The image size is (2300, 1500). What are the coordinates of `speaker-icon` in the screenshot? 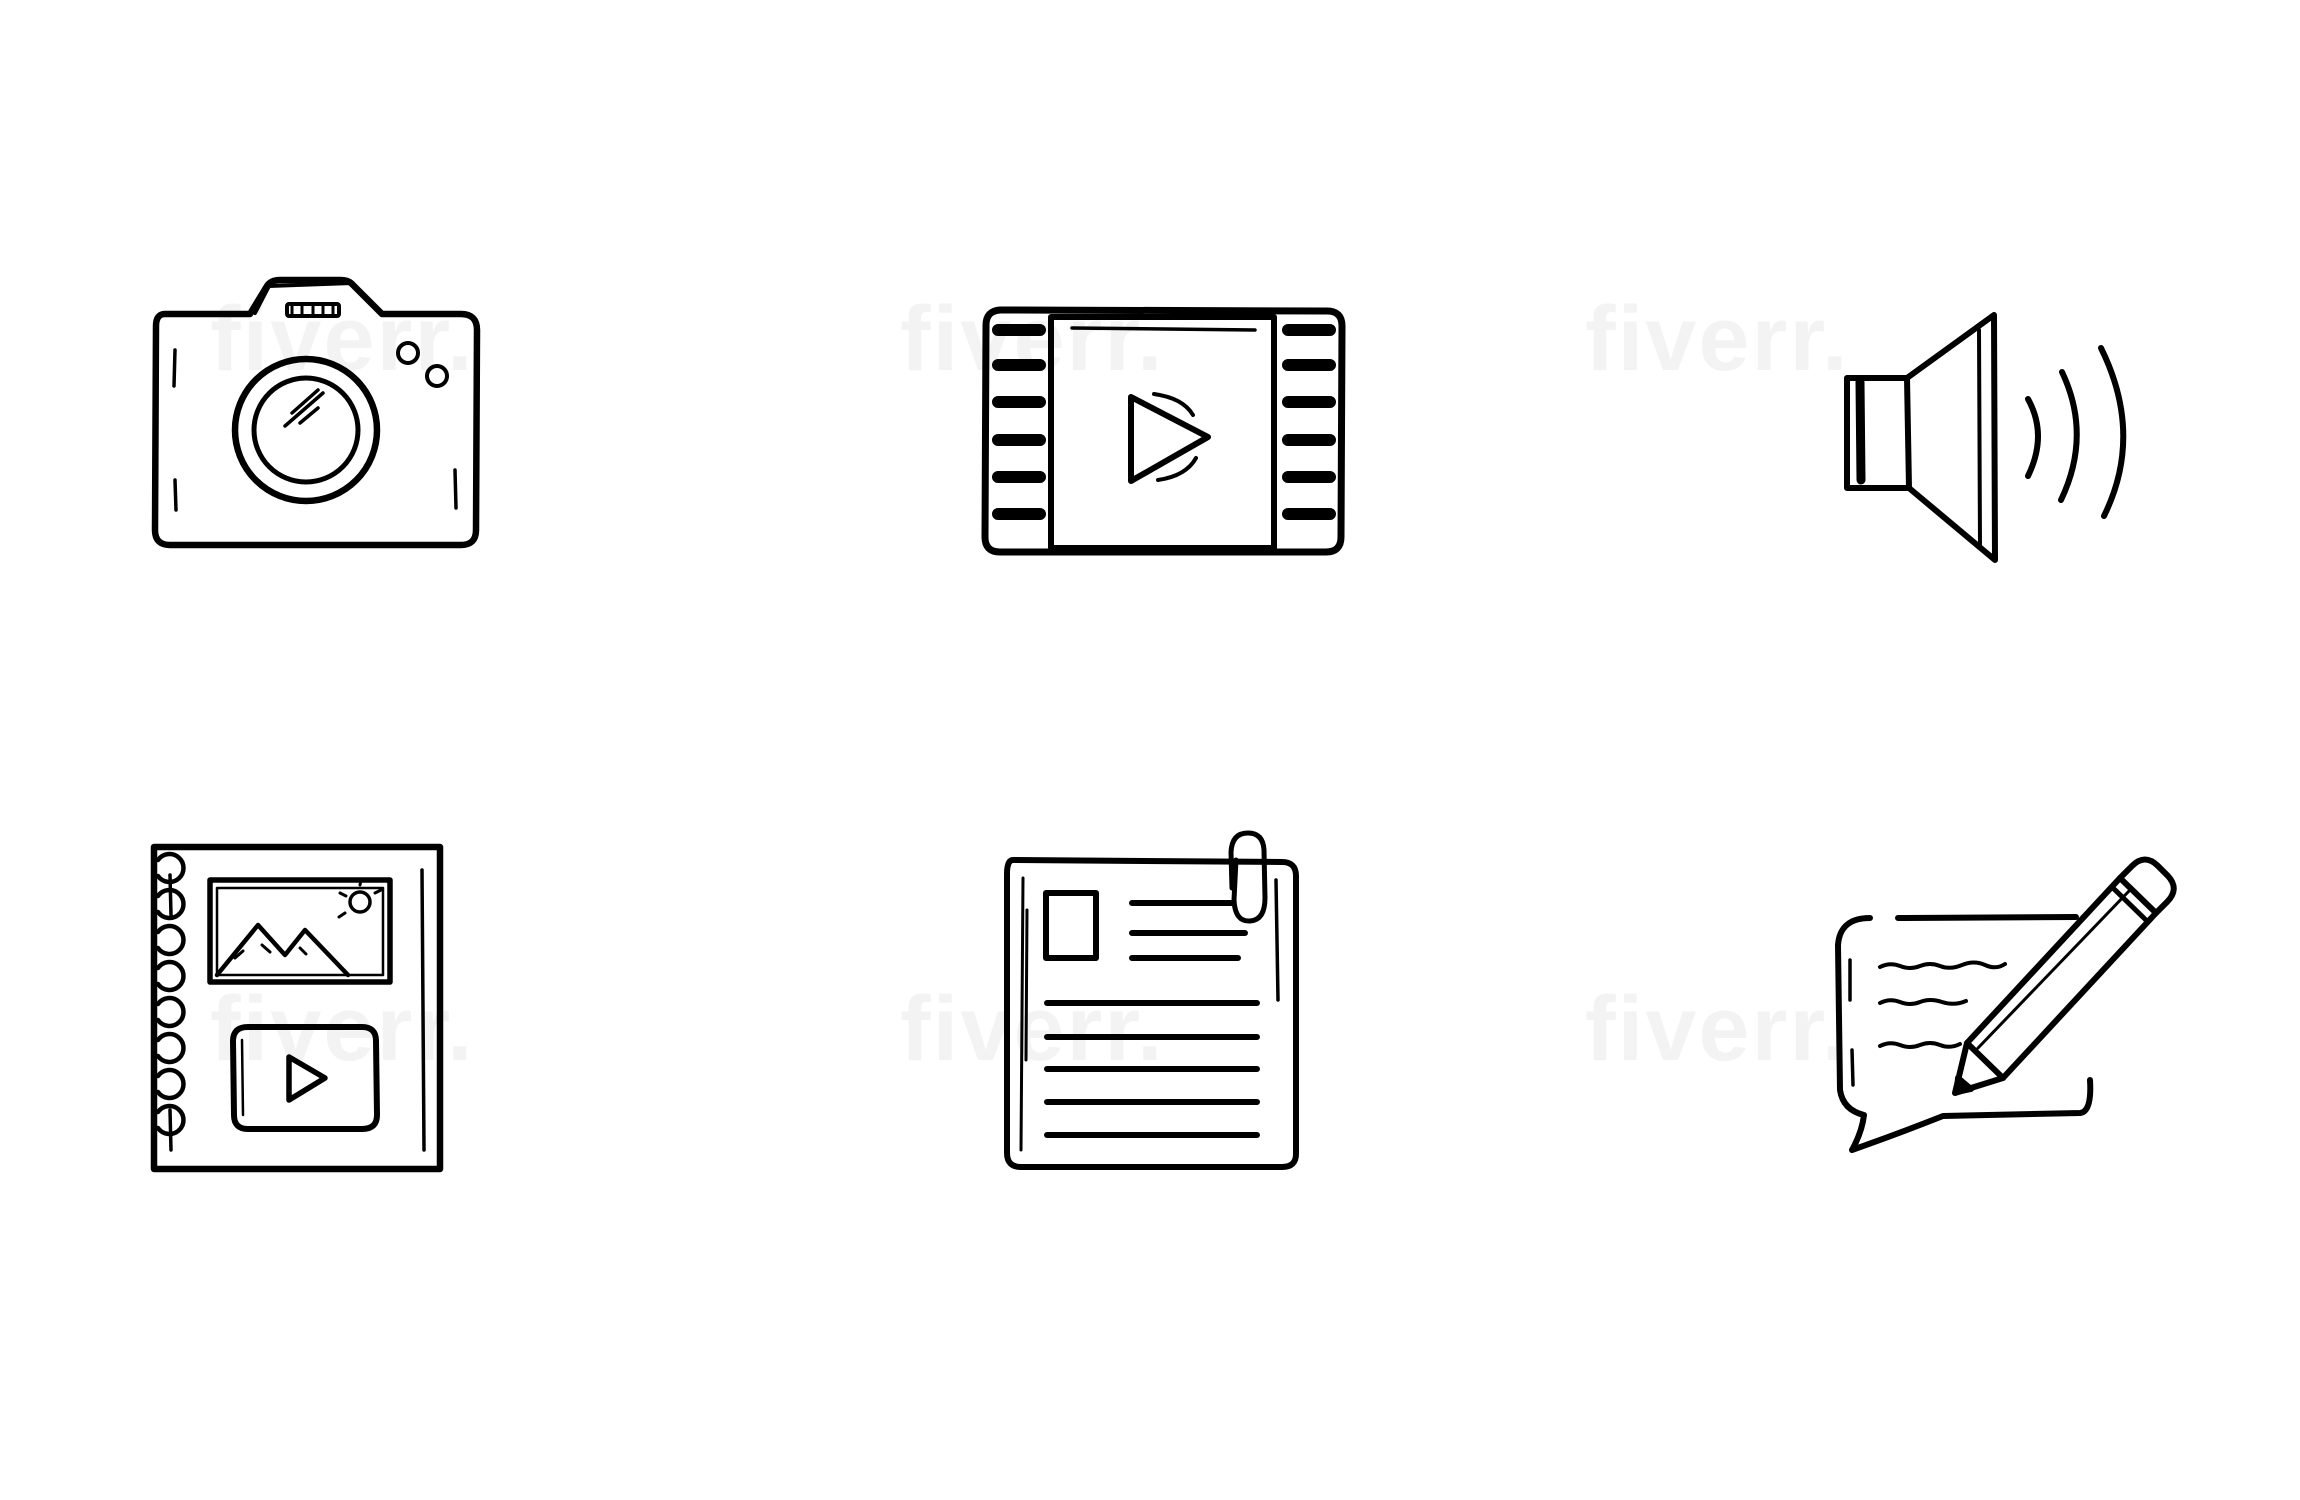 It's located at (1985, 437).